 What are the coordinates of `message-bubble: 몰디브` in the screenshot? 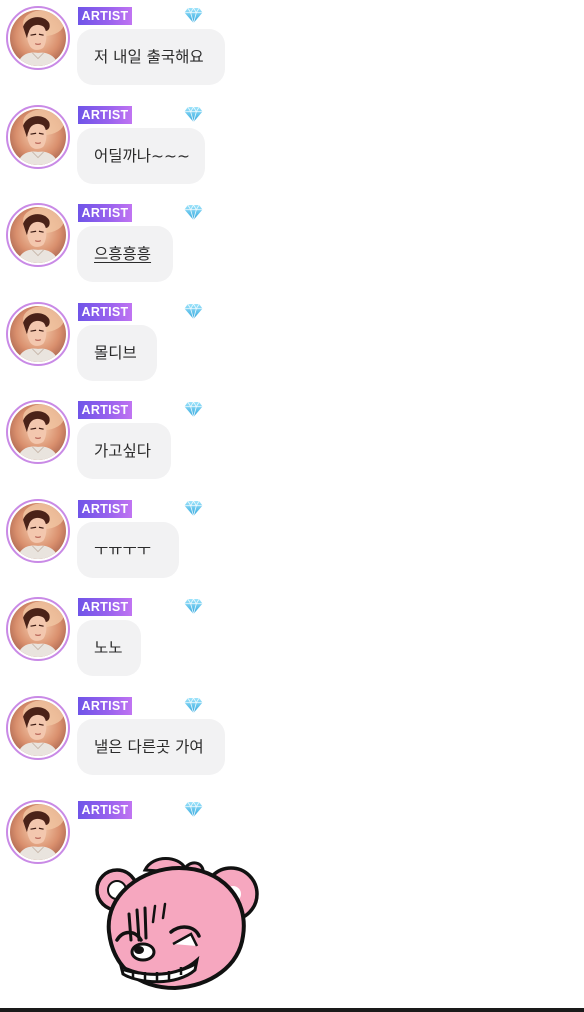 It's located at (117, 353).